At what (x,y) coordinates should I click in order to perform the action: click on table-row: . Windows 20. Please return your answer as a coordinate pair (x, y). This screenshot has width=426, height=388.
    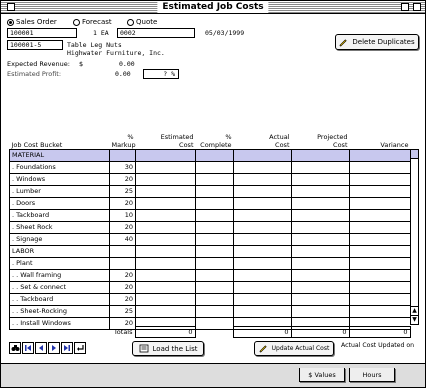
    Looking at the image, I should click on (209, 179).